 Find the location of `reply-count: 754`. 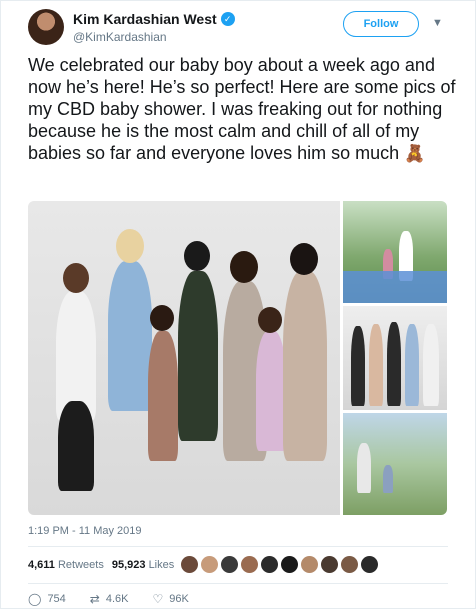

reply-count: 754 is located at coordinates (56, 599).